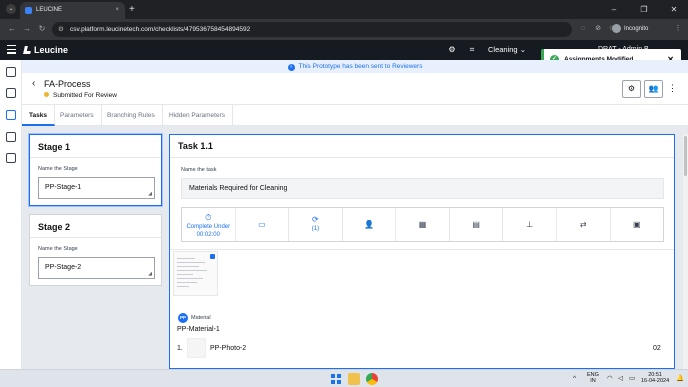 The height and width of the screenshot is (387, 688). What do you see at coordinates (593, 378) in the screenshot?
I see `language-indicator: ENG IN` at bounding box center [593, 378].